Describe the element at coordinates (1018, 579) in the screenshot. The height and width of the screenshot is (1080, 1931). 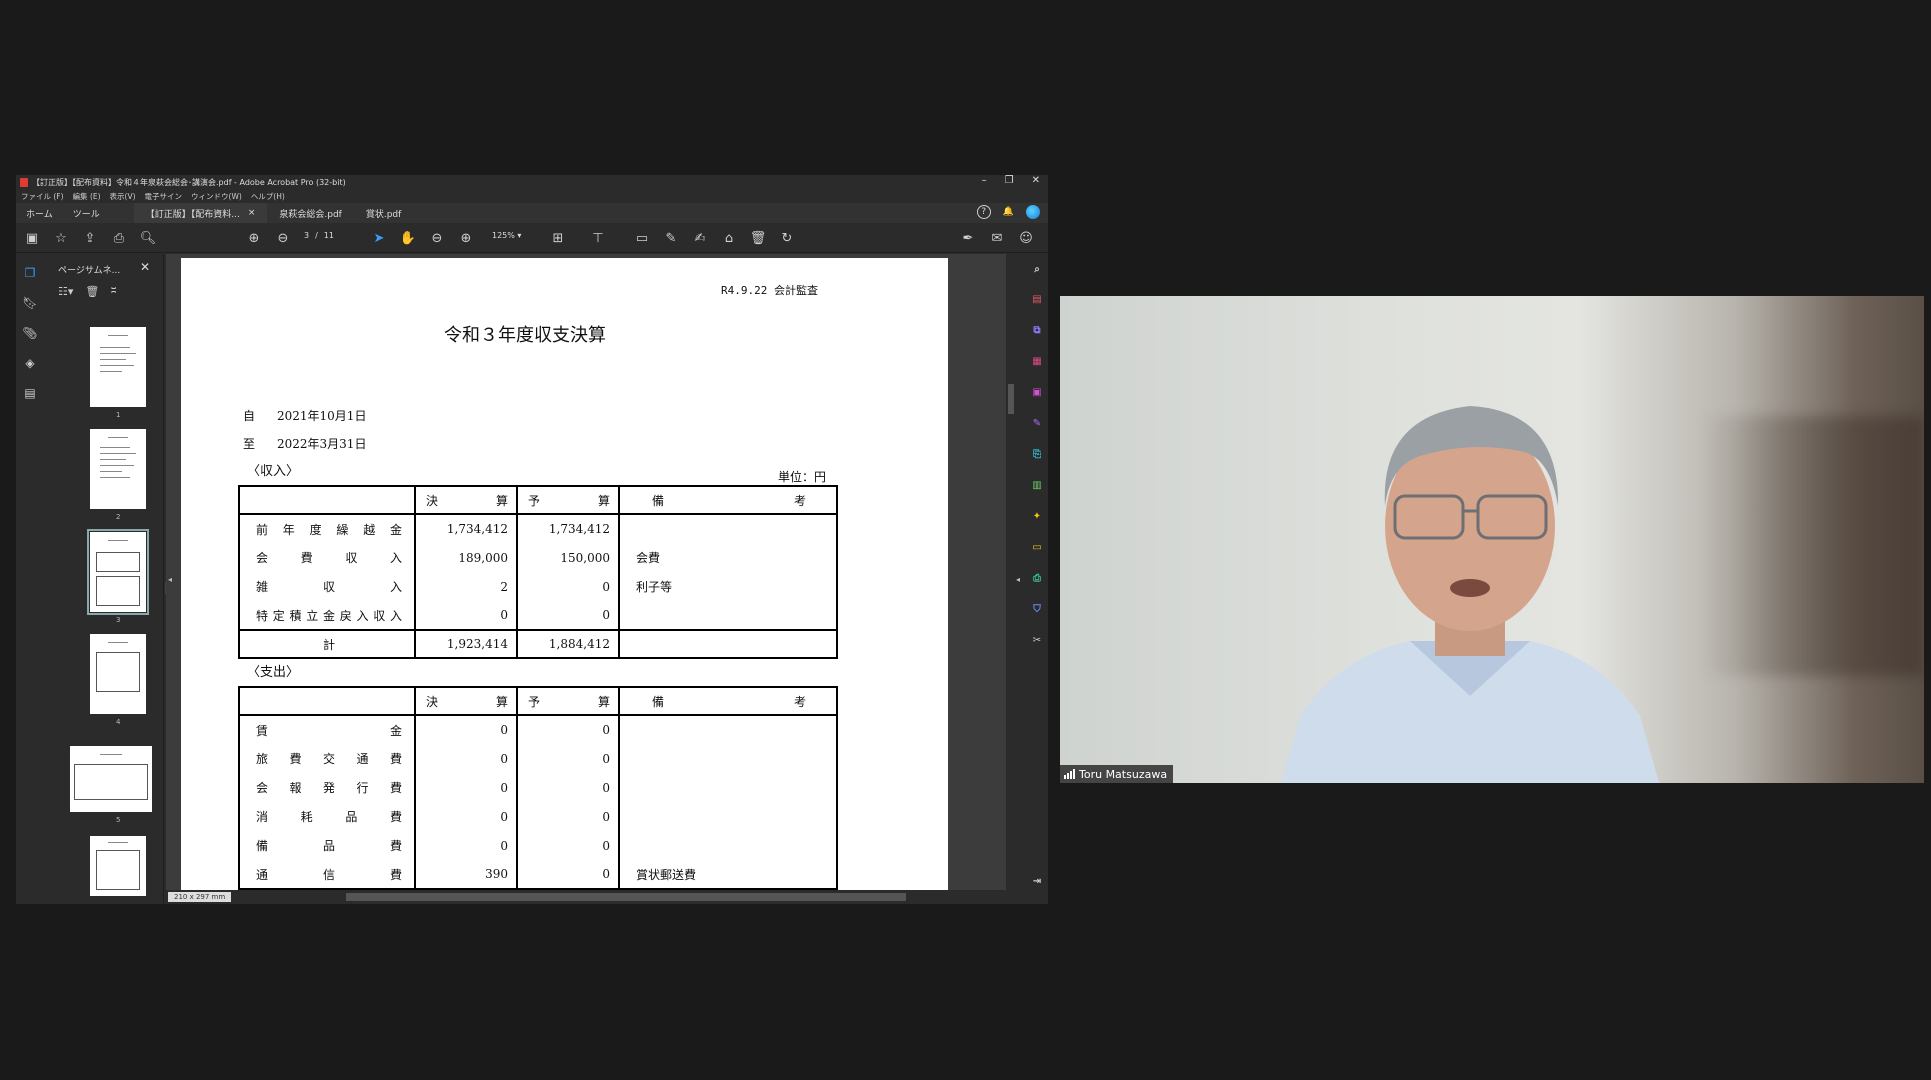
I see `right-panel-toggle-icon: ◂` at that location.